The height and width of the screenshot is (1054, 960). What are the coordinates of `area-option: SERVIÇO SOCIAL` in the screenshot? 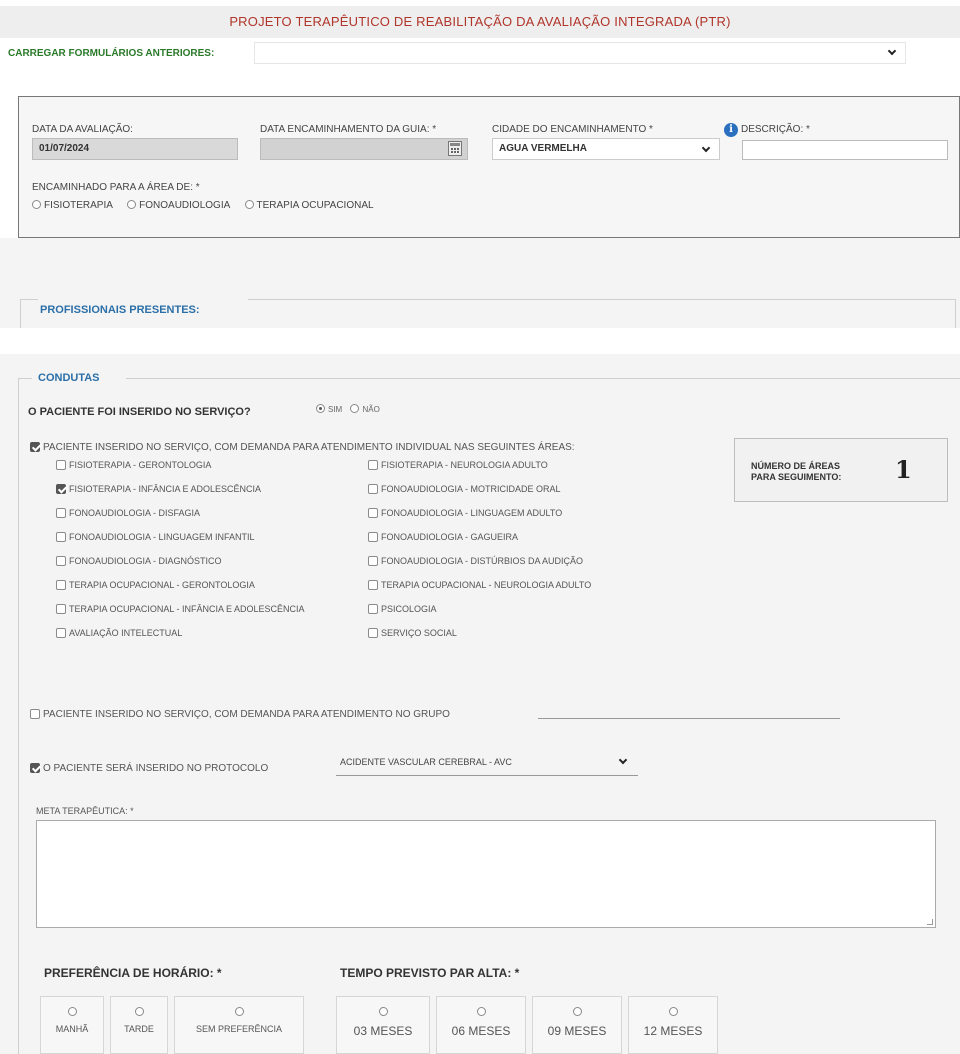 It's located at (412, 633).